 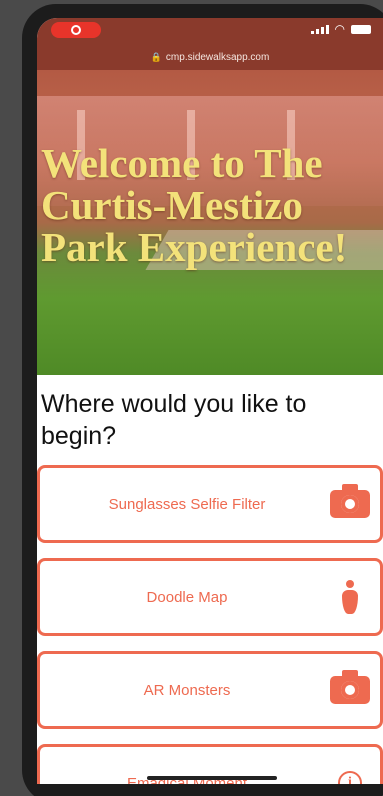 What do you see at coordinates (350, 597) in the screenshot?
I see `person-pin-icon` at bounding box center [350, 597].